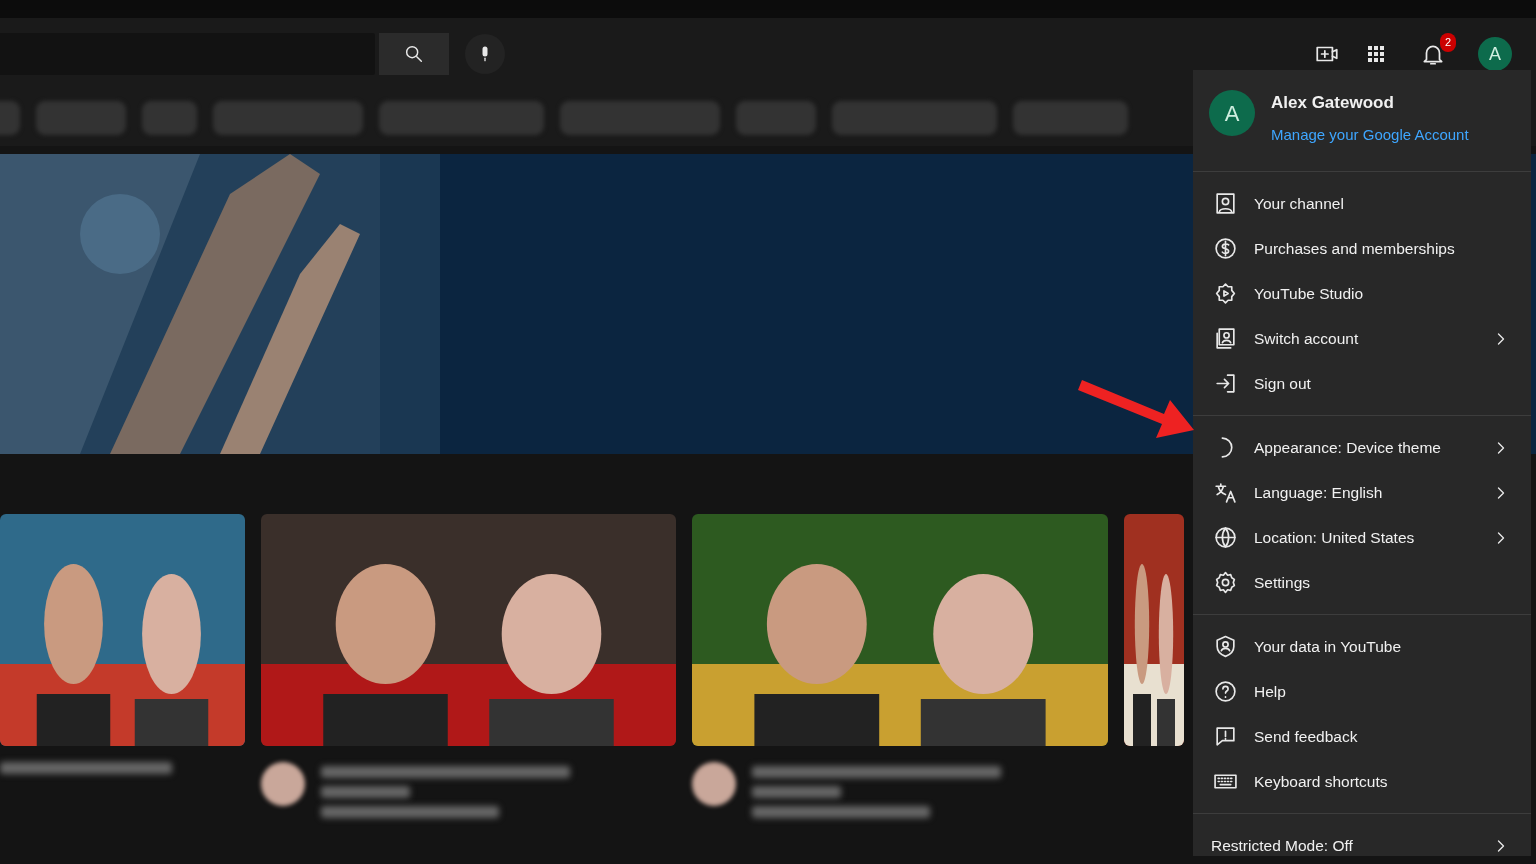  I want to click on manage-account-link: Manage your Google Account, so click(1370, 134).